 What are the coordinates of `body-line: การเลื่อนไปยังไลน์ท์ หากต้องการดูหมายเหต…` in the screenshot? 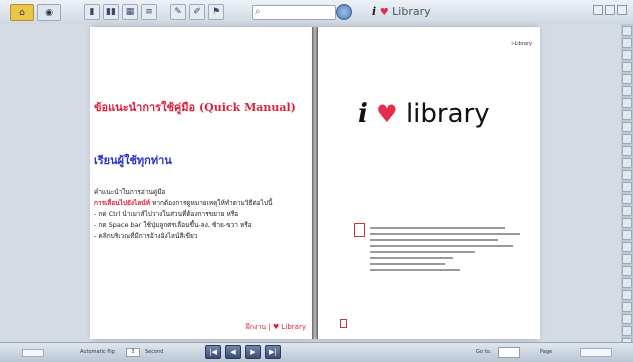 It's located at (203, 203).